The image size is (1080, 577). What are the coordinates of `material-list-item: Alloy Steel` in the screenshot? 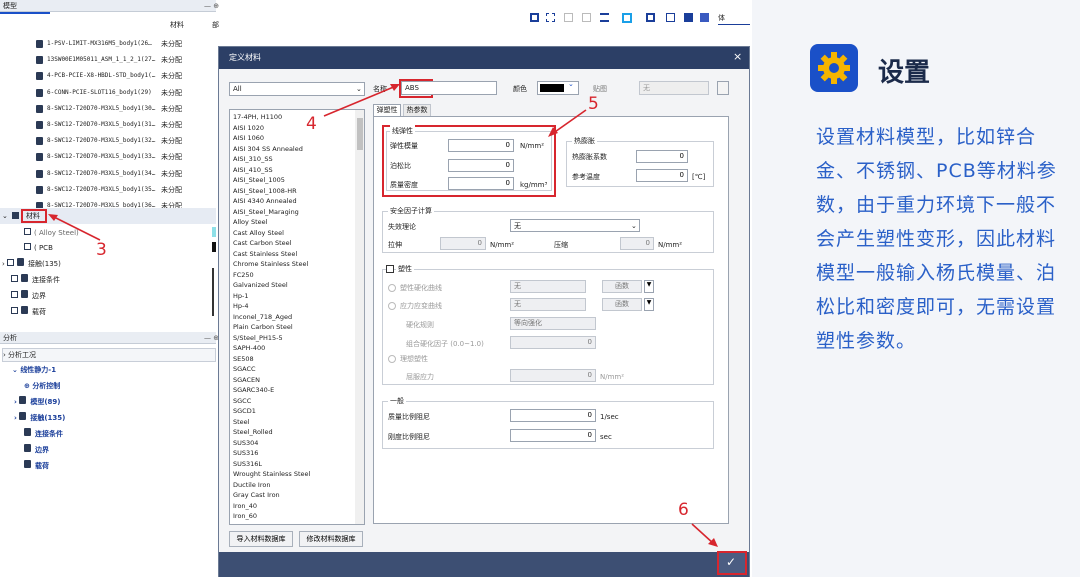 It's located at (298, 222).